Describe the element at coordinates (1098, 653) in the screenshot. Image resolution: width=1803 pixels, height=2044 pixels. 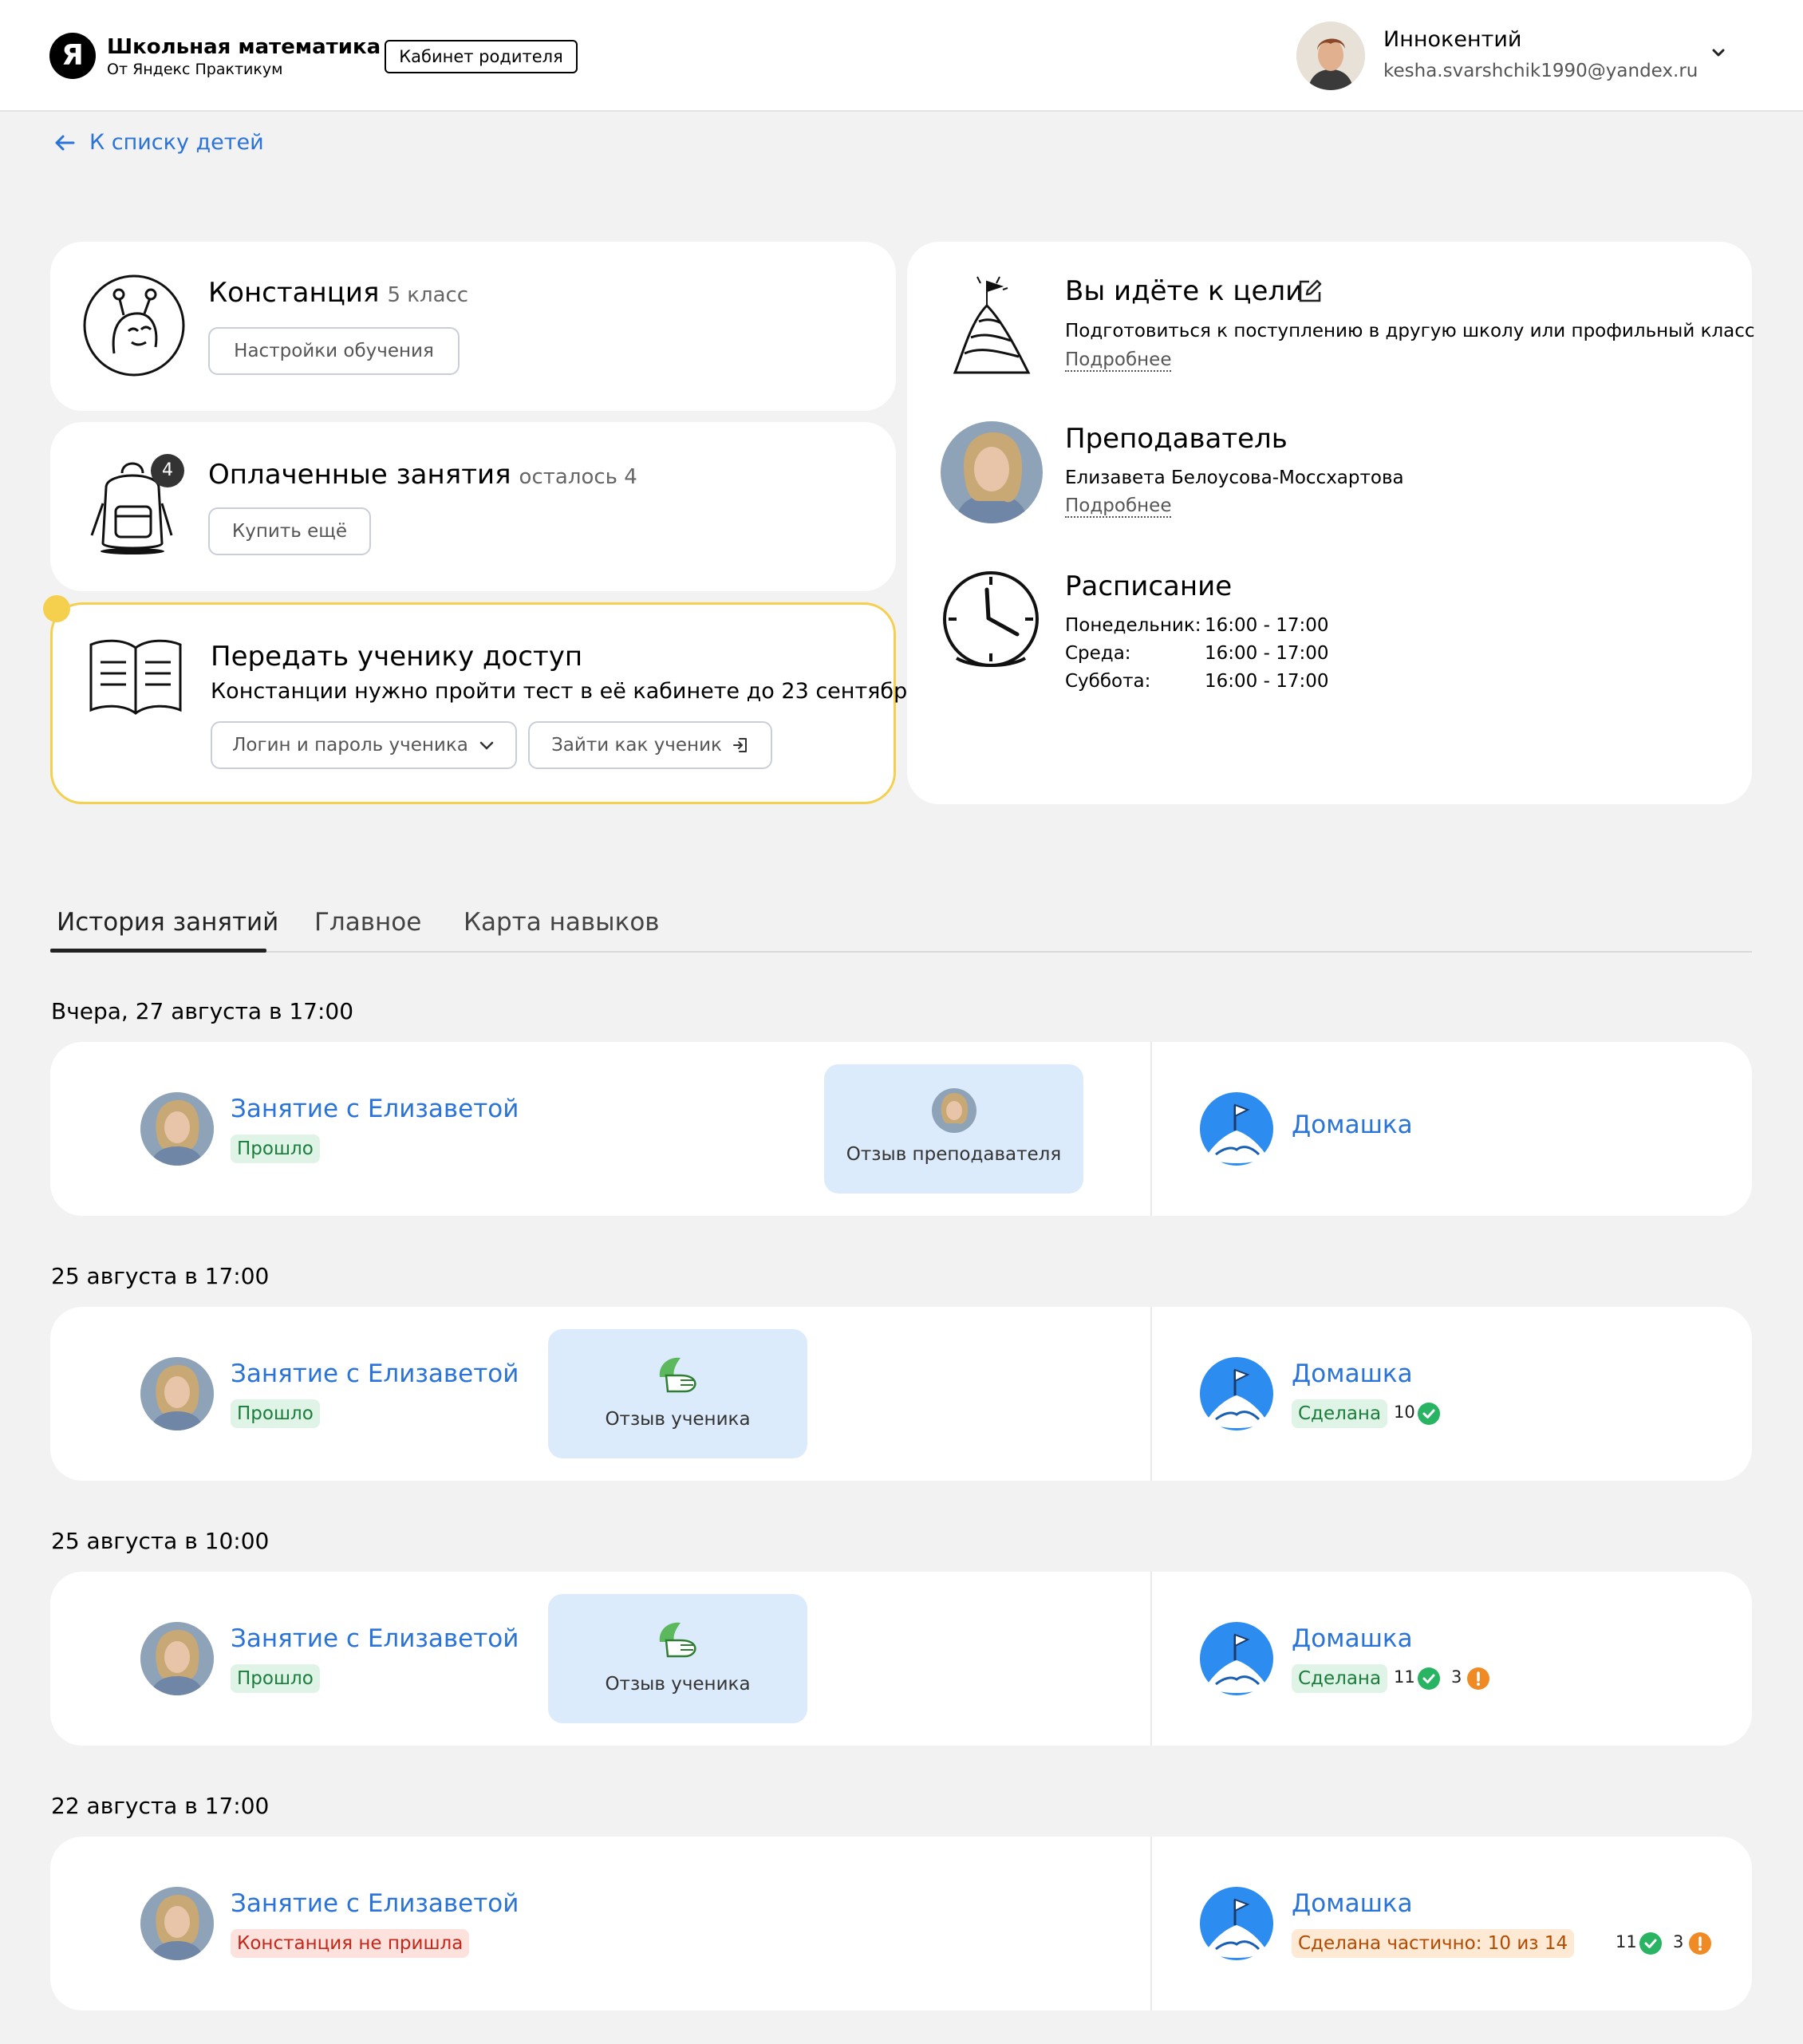
I see `schedule-day: Среда:` at that location.